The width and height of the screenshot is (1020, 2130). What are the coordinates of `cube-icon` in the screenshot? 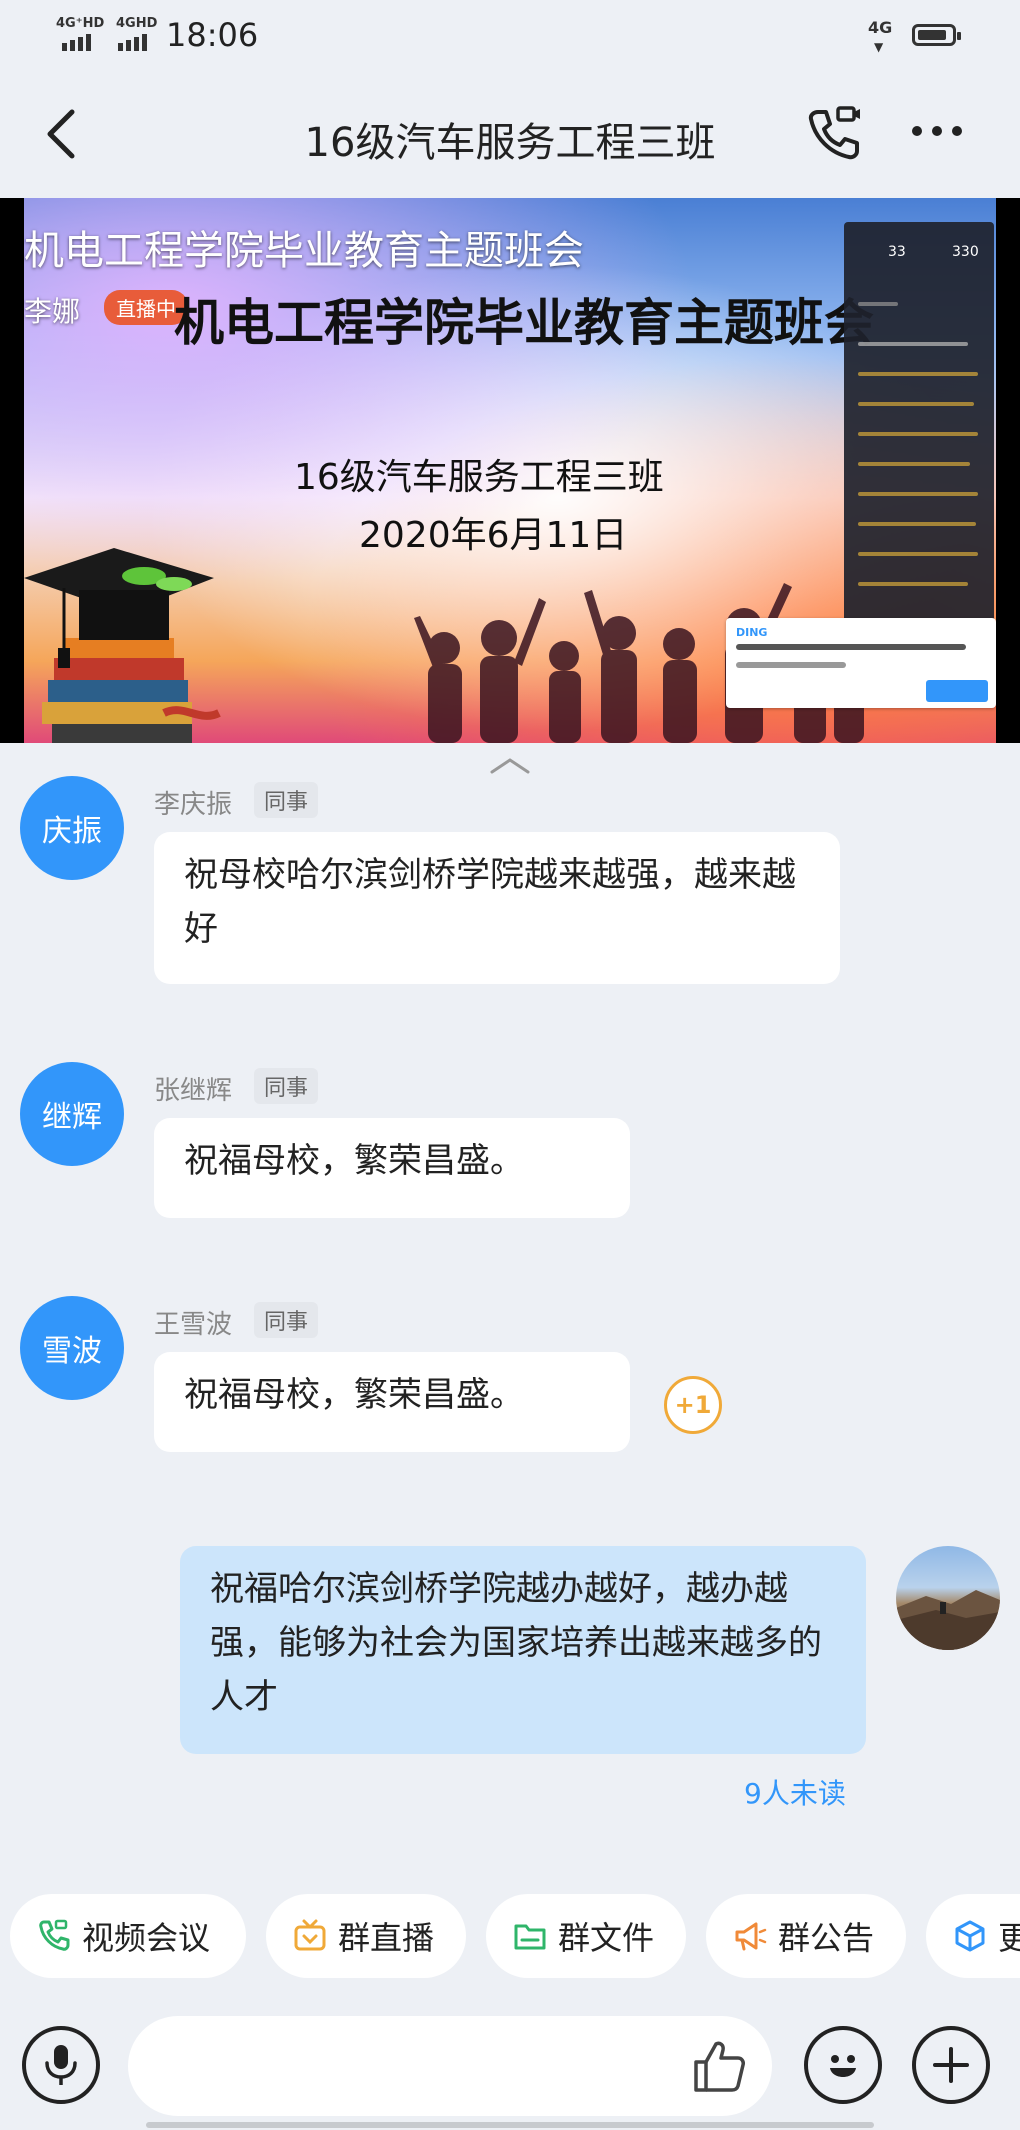 It's located at (970, 1936).